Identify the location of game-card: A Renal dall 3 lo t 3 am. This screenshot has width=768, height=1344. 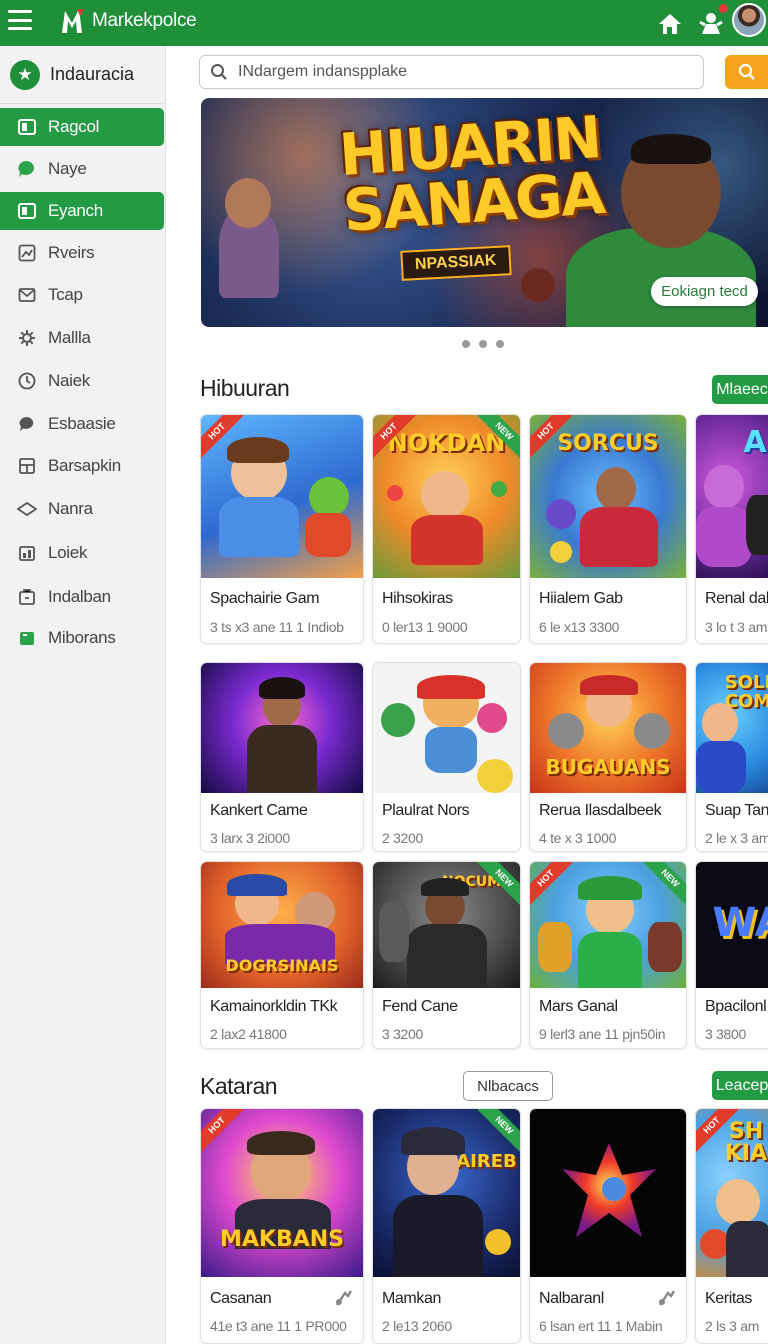
(731, 529).